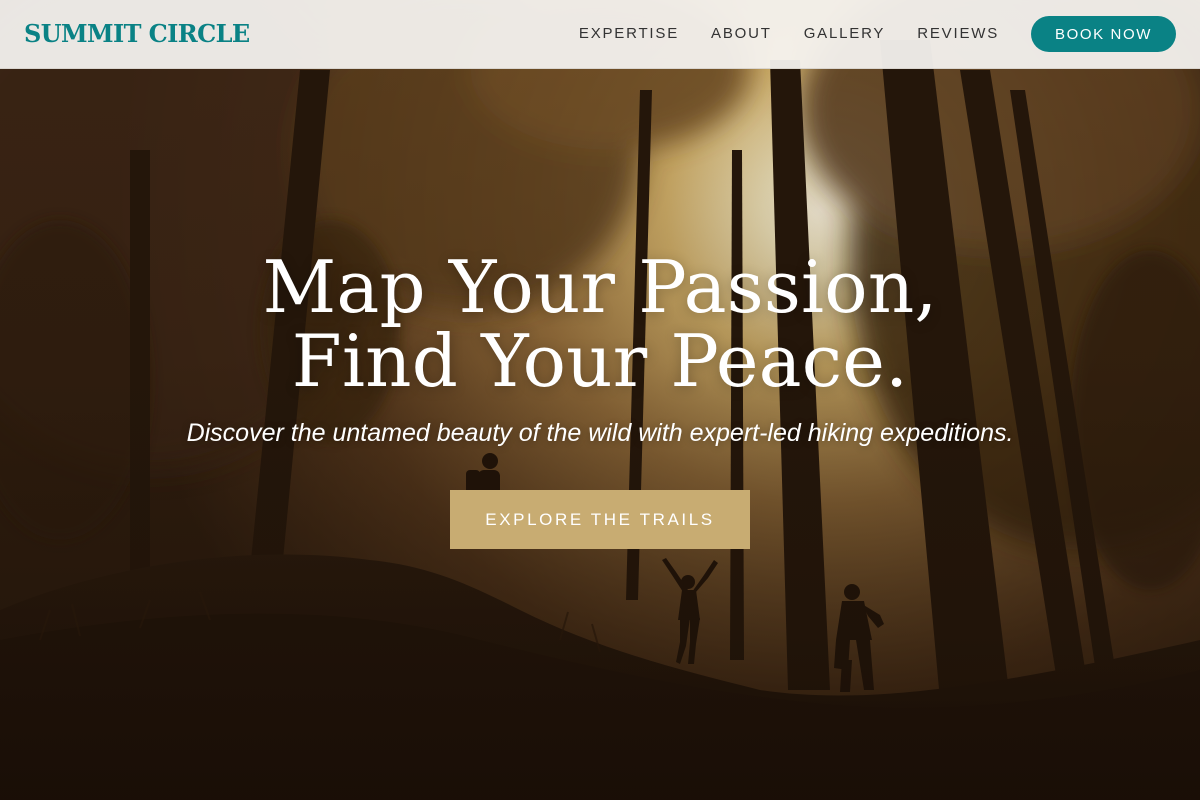 This screenshot has height=800, width=1200. Describe the element at coordinates (600, 519) in the screenshot. I see `explore-trails-button: EXPLORE THE TRAILS` at that location.